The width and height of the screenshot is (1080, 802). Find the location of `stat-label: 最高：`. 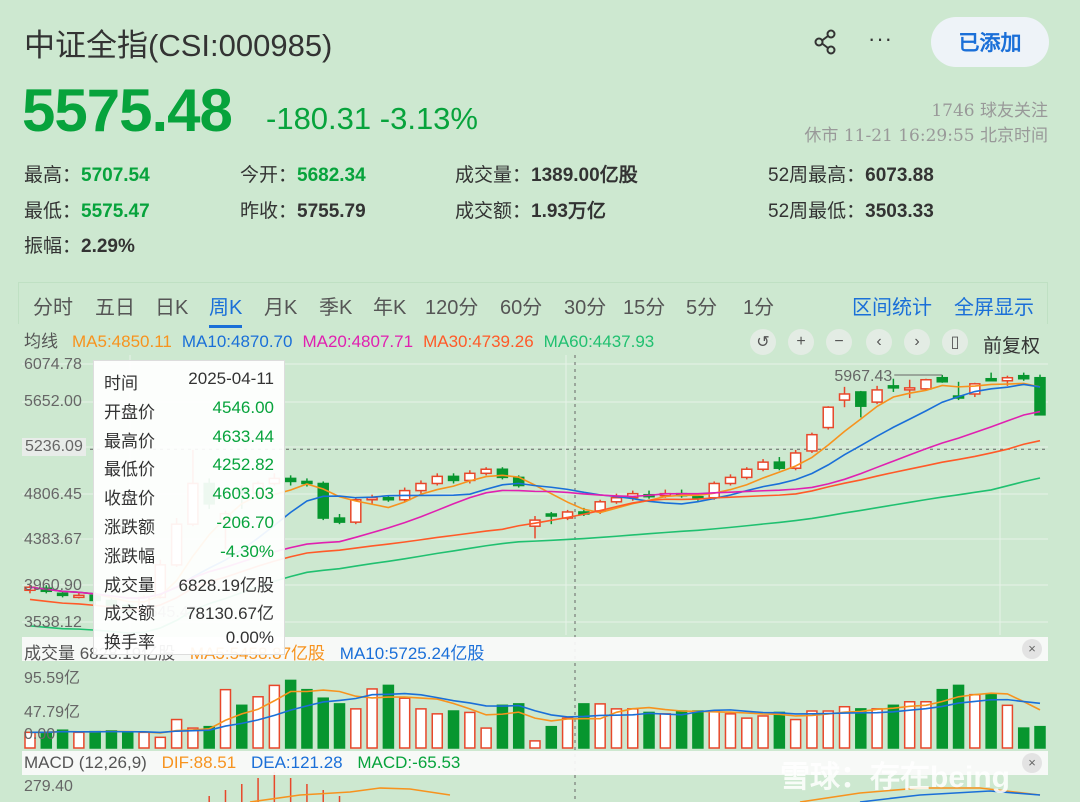

stat-label: 最高： is located at coordinates (53, 175).